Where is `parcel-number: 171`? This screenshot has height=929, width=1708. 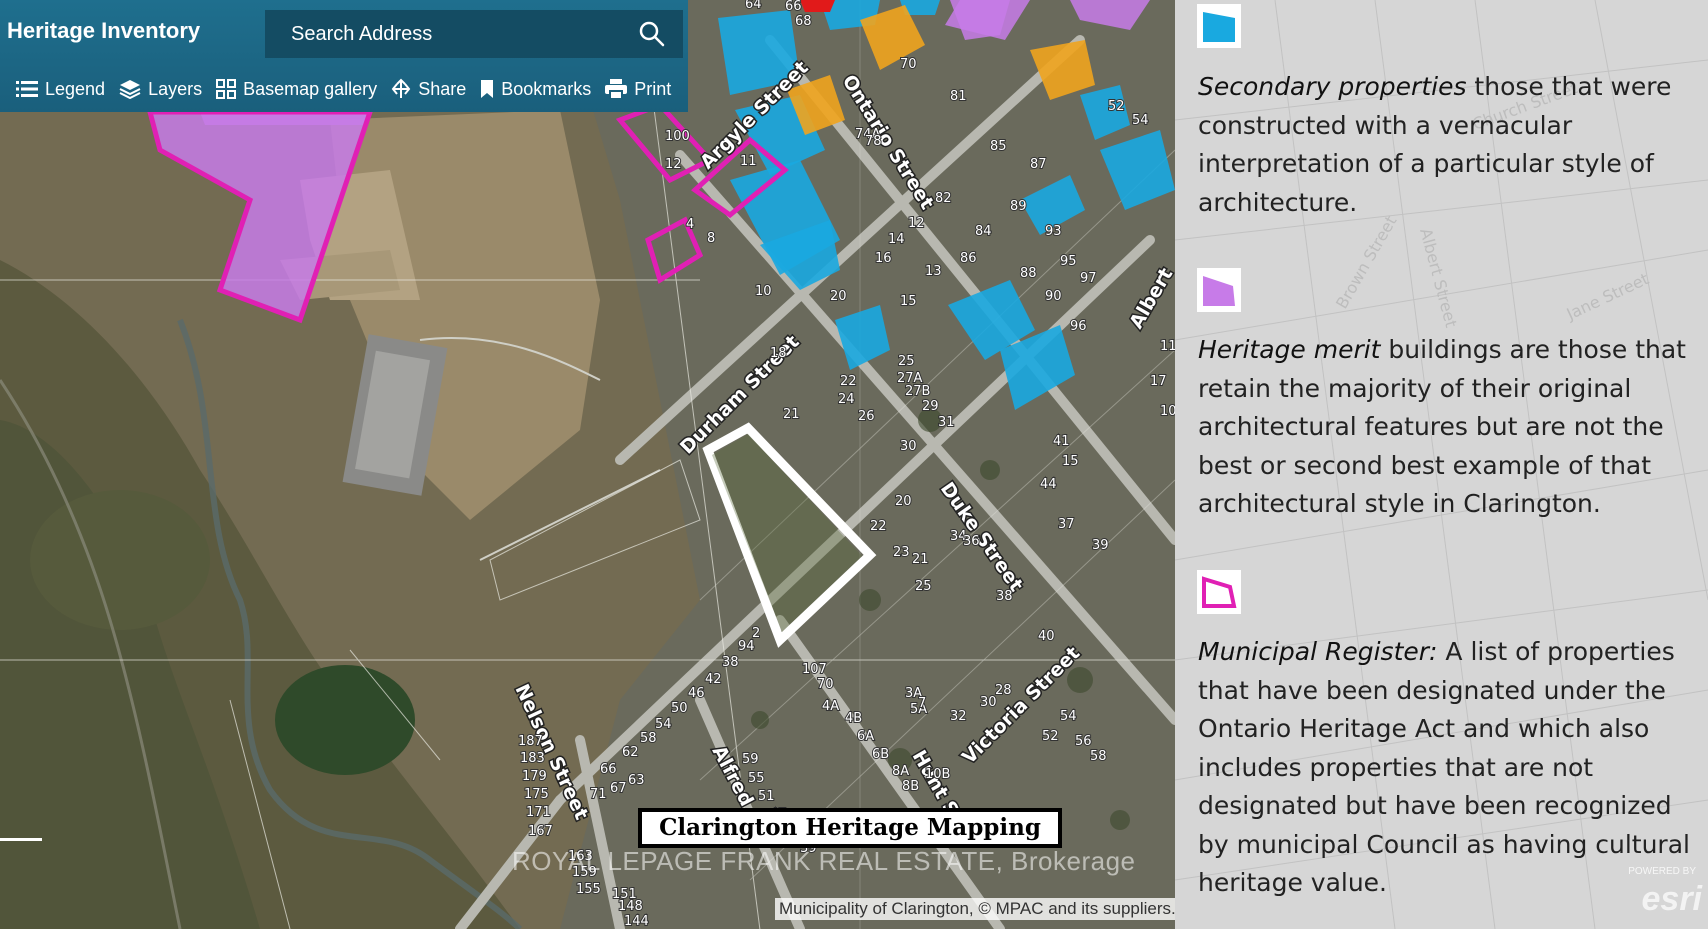
parcel-number: 171 is located at coordinates (538, 812).